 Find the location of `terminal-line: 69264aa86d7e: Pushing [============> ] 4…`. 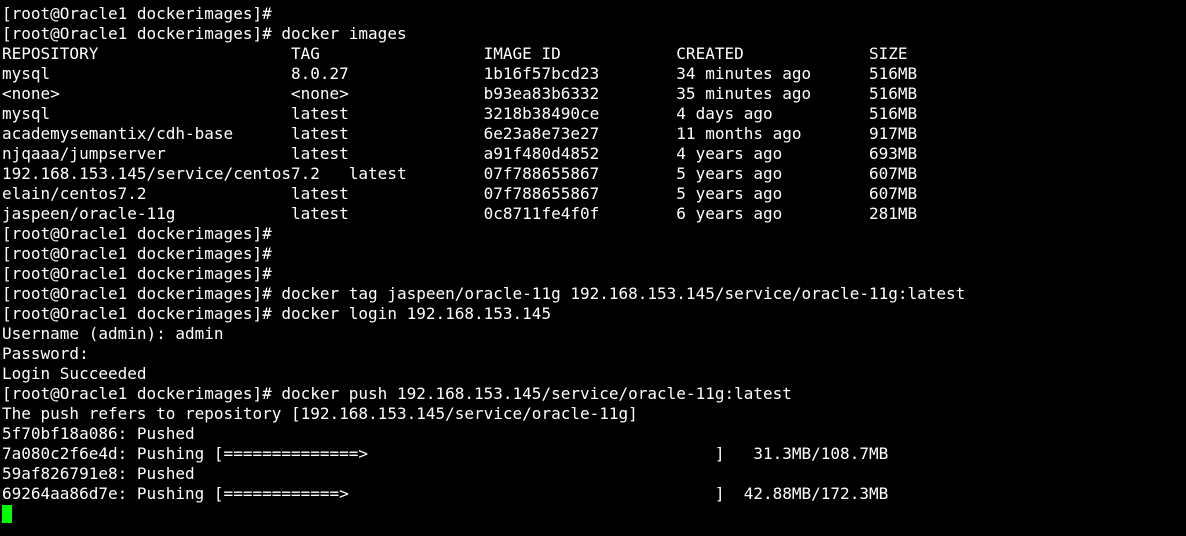

terminal-line: 69264aa86d7e: Pushing [============> ] 4… is located at coordinates (445, 493).